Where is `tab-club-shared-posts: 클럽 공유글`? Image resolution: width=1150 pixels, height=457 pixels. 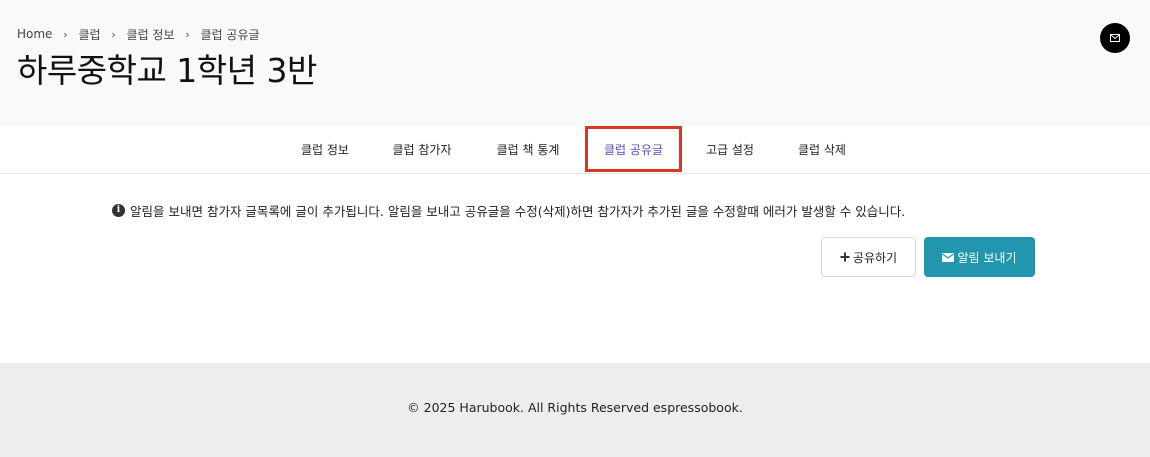 tab-club-shared-posts: 클럽 공유글 is located at coordinates (633, 149).